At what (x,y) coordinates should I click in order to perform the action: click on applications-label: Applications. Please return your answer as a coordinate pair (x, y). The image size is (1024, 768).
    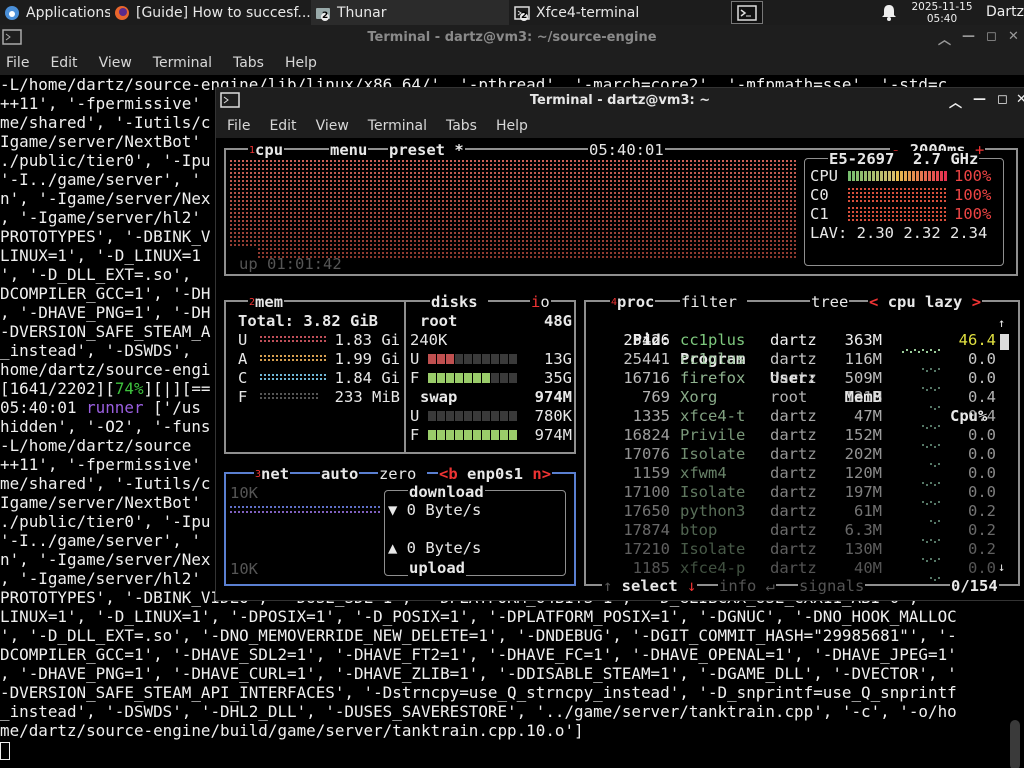
    Looking at the image, I should click on (68, 12).